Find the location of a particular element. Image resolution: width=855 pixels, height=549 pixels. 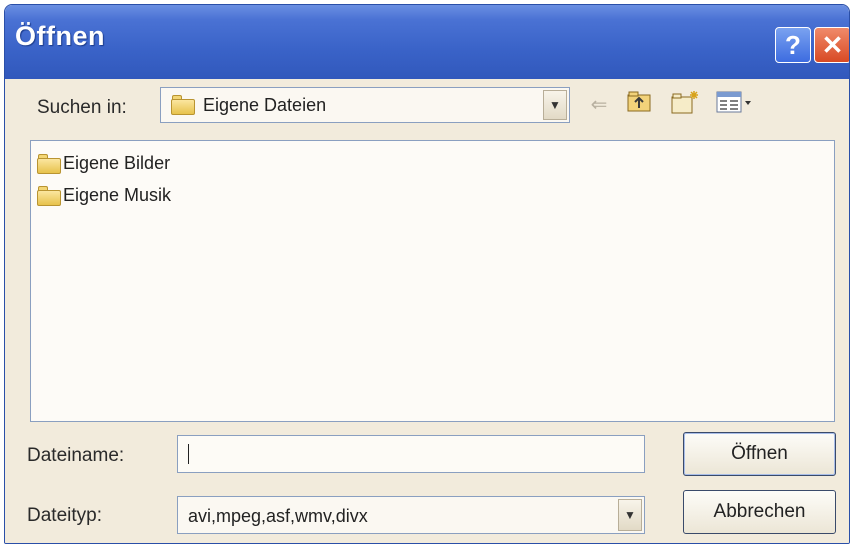

cancel-button: Abbrechen is located at coordinates (759, 512).